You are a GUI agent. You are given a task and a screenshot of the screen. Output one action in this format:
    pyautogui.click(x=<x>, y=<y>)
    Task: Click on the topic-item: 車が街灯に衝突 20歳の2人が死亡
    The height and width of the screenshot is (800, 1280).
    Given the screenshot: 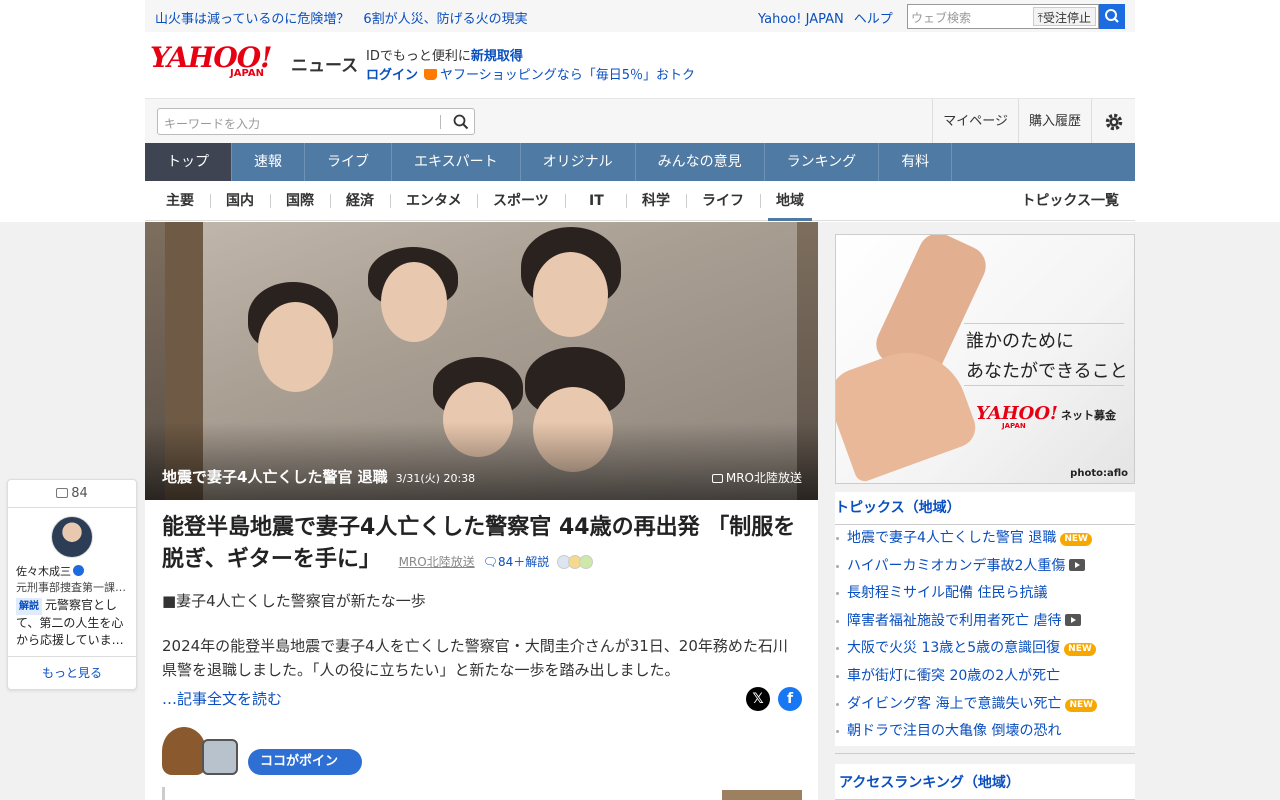 What is the action you would take?
    pyautogui.click(x=985, y=677)
    